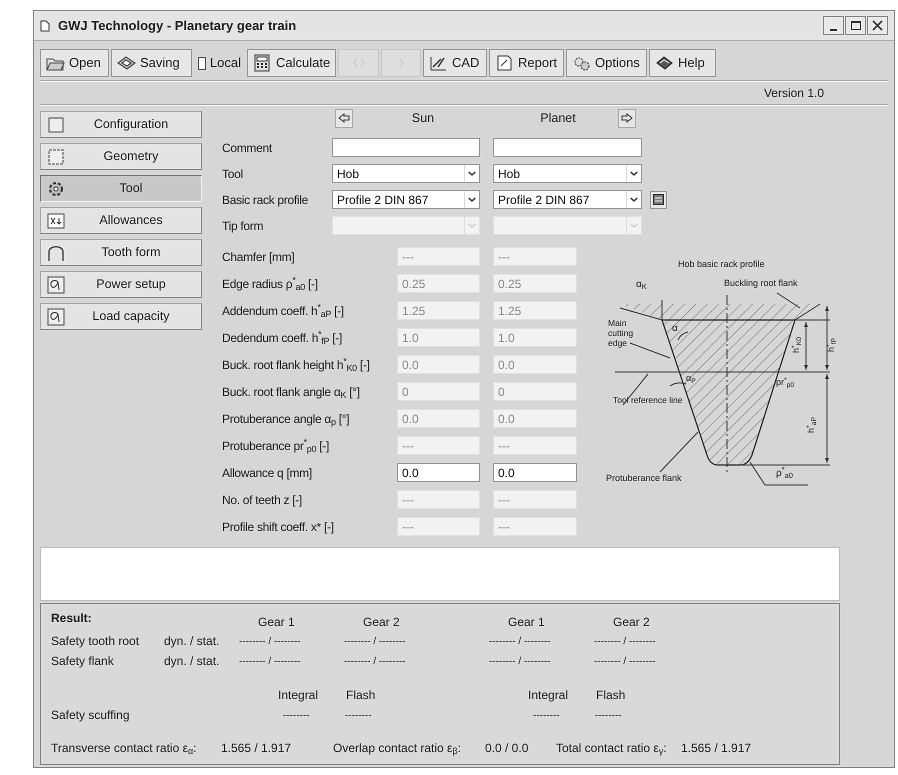 This screenshot has width=898, height=775. I want to click on column-header: Planet, so click(558, 118).